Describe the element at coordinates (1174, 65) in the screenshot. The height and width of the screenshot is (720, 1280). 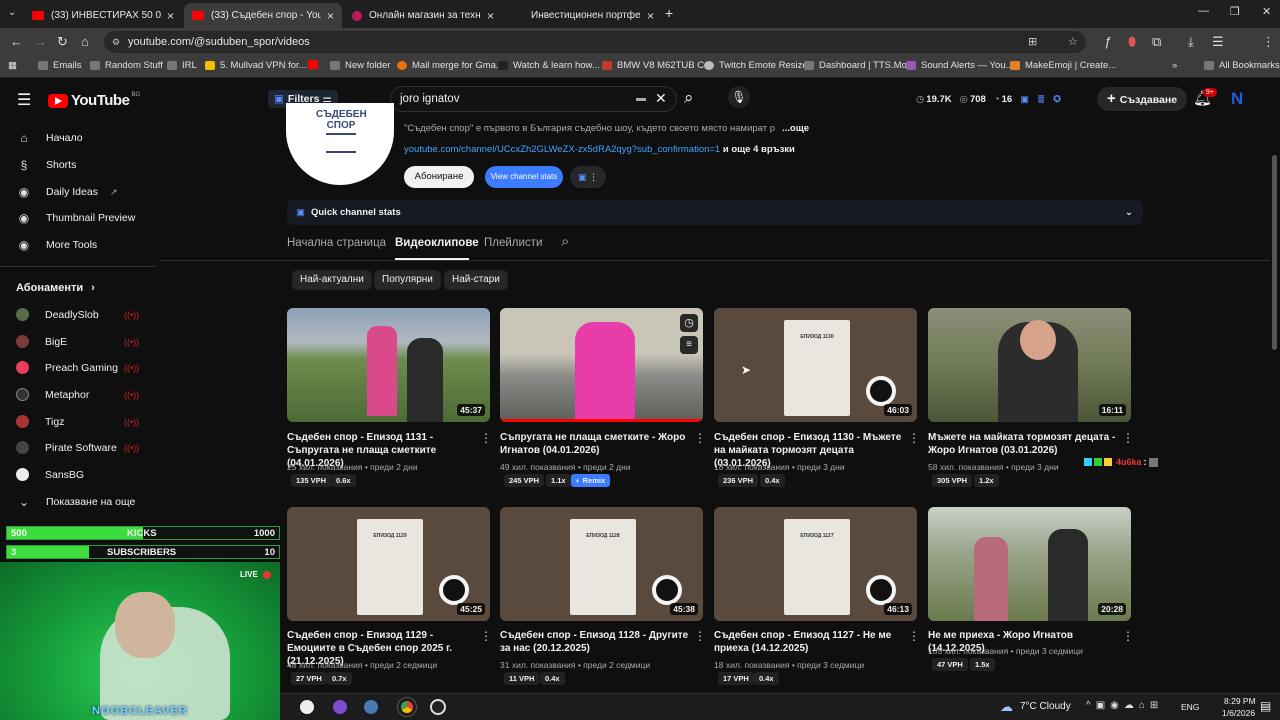
I see `bookmarks-overflow-icon: »` at that location.